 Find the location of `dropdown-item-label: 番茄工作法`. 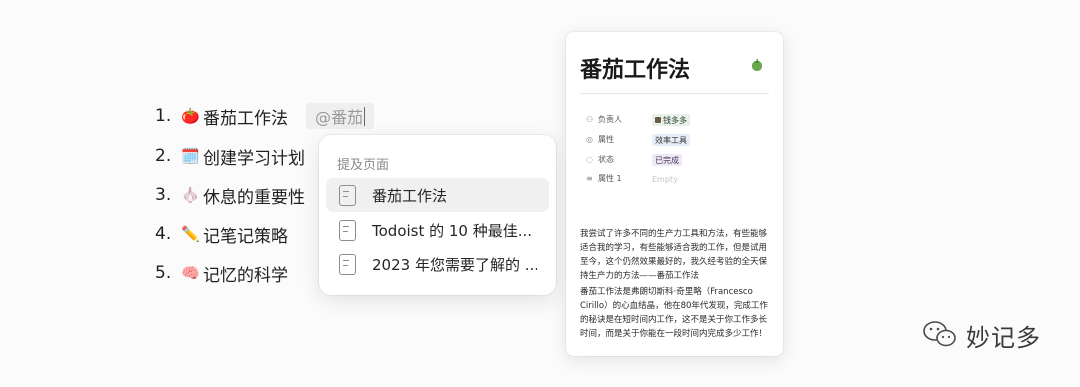

dropdown-item-label: 番茄工作法 is located at coordinates (410, 195).